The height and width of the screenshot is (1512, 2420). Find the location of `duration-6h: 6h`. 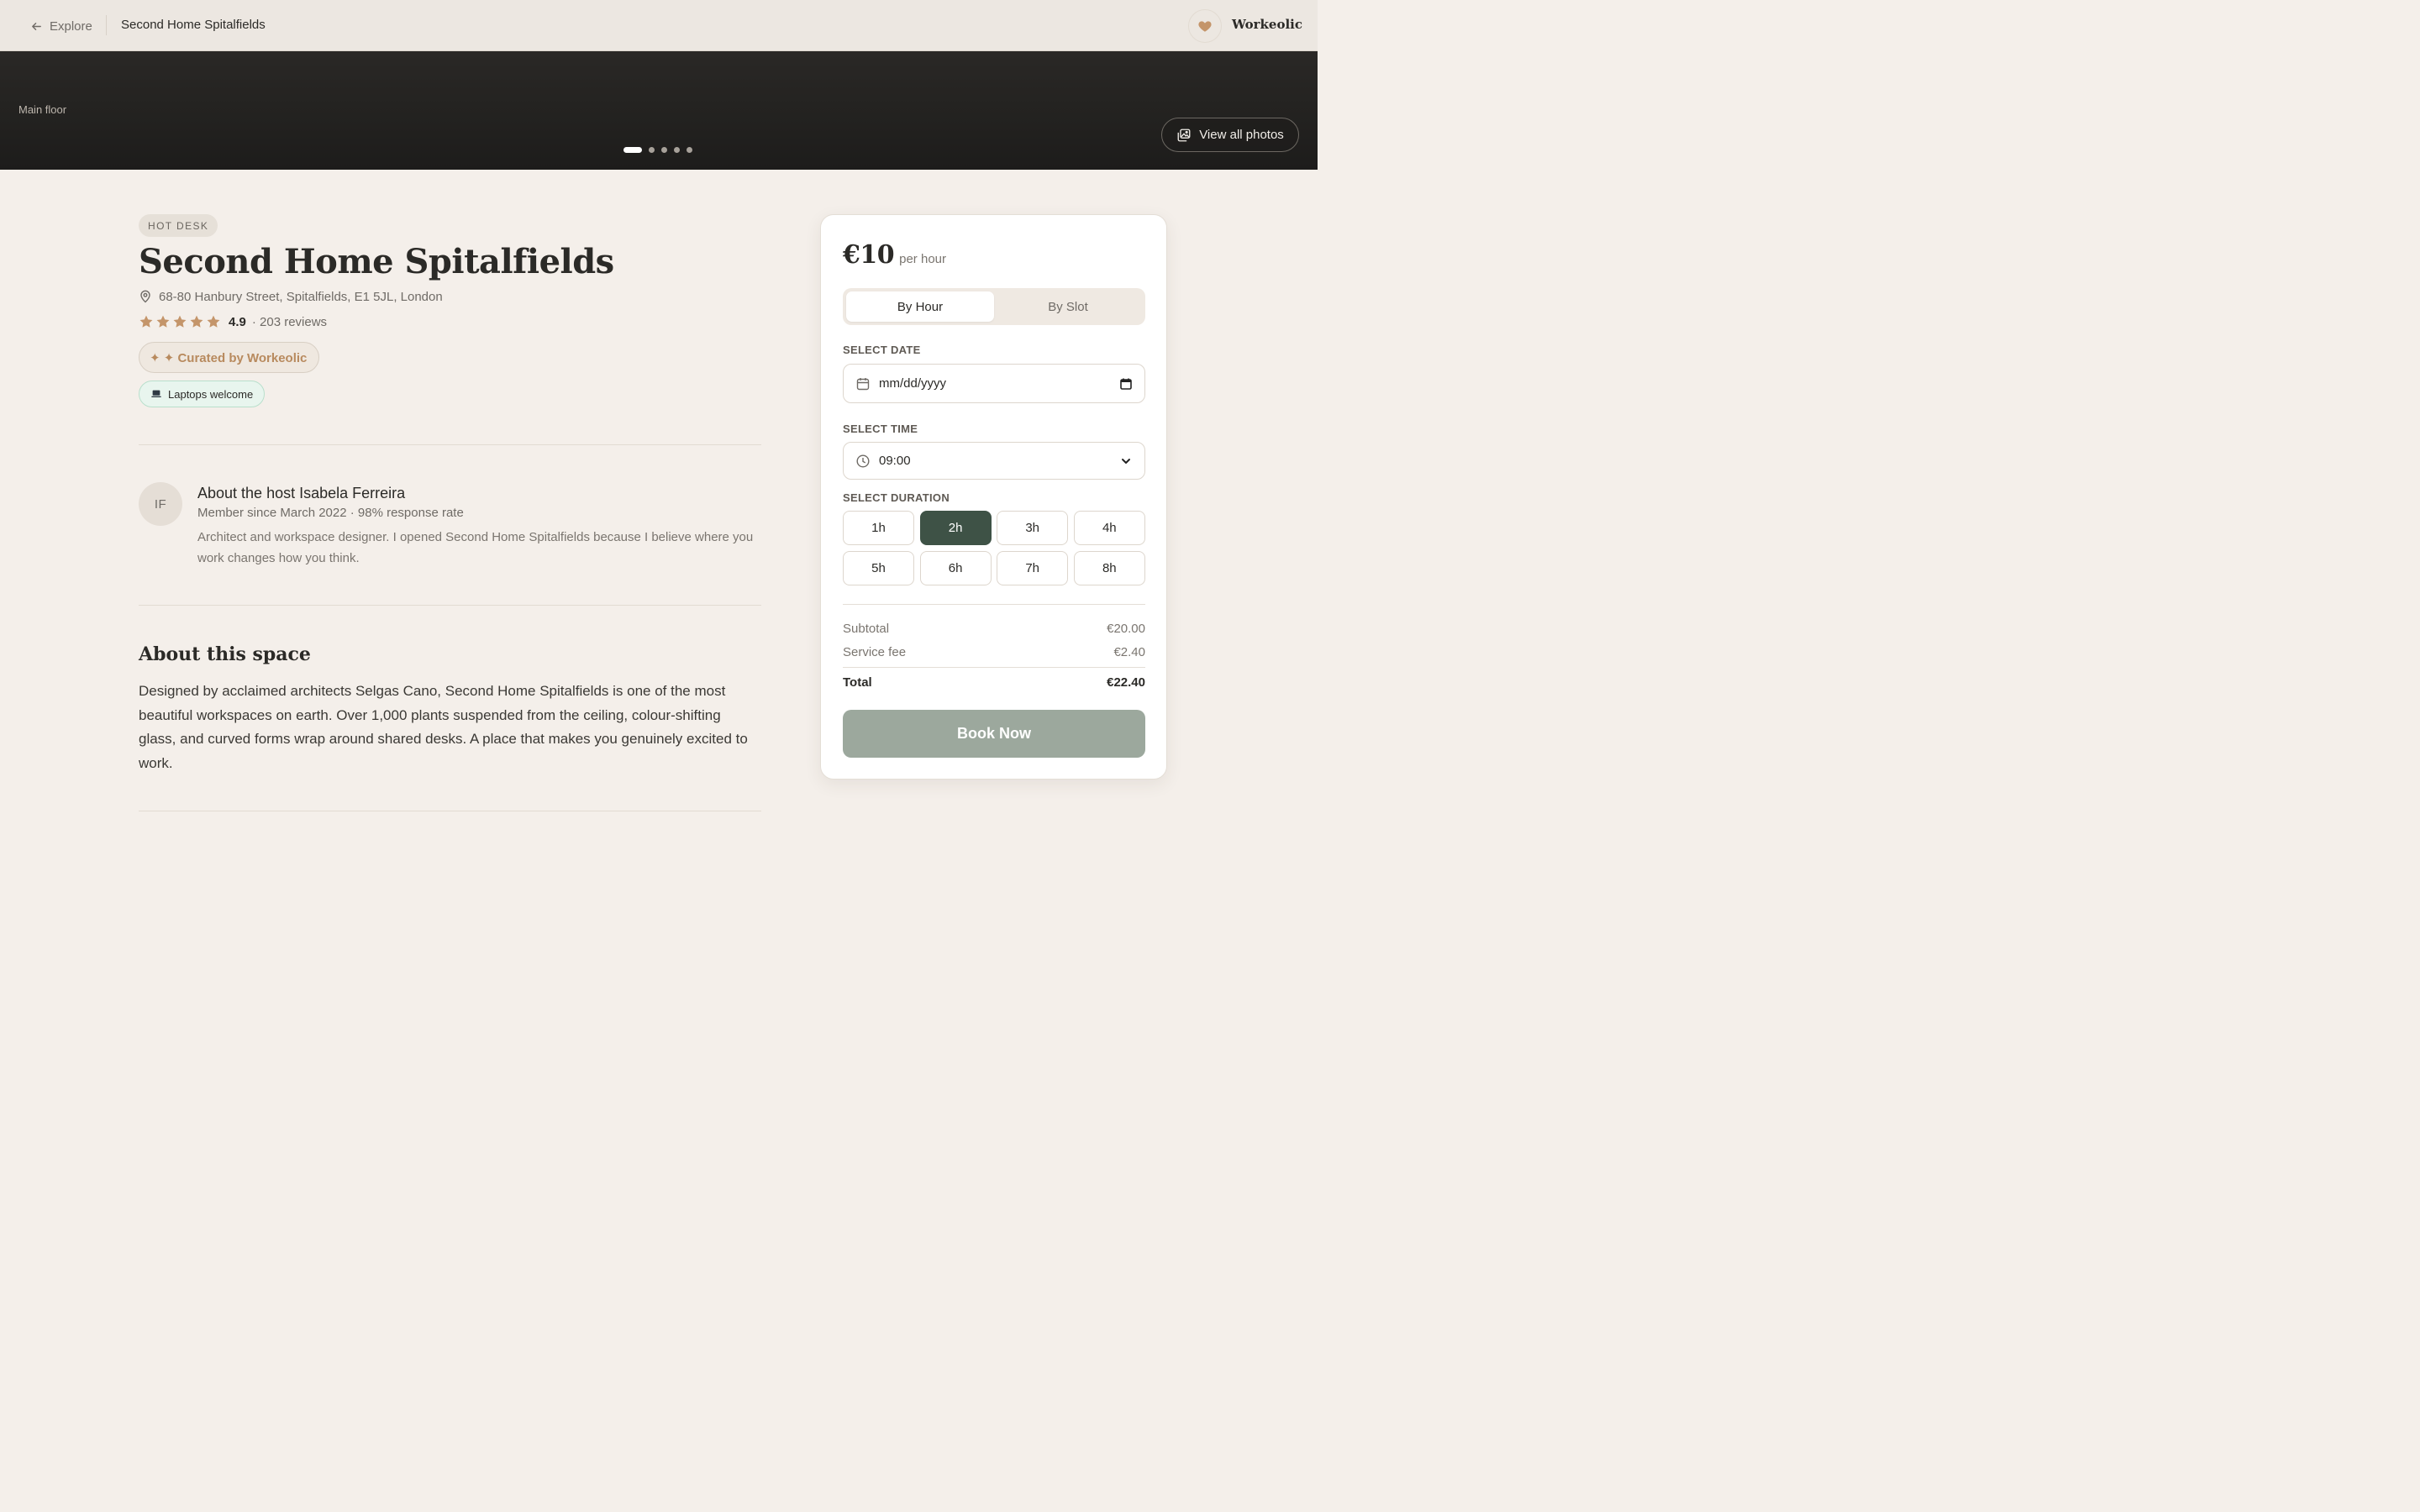

duration-6h: 6h is located at coordinates (956, 568).